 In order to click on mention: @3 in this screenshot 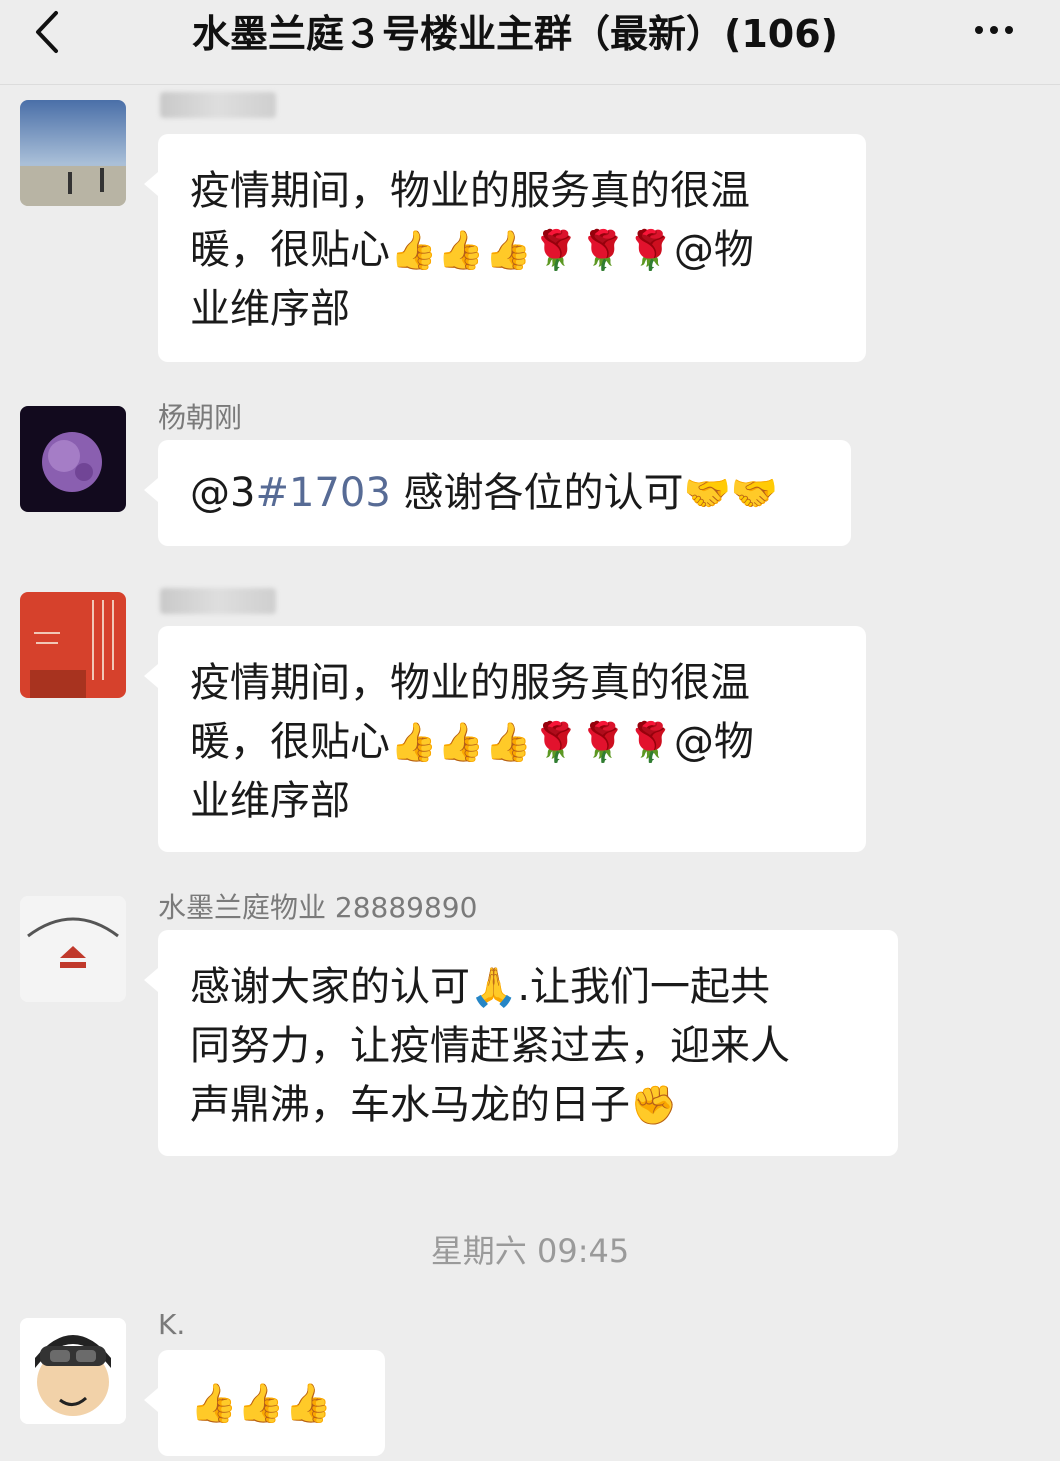, I will do `click(222, 493)`.